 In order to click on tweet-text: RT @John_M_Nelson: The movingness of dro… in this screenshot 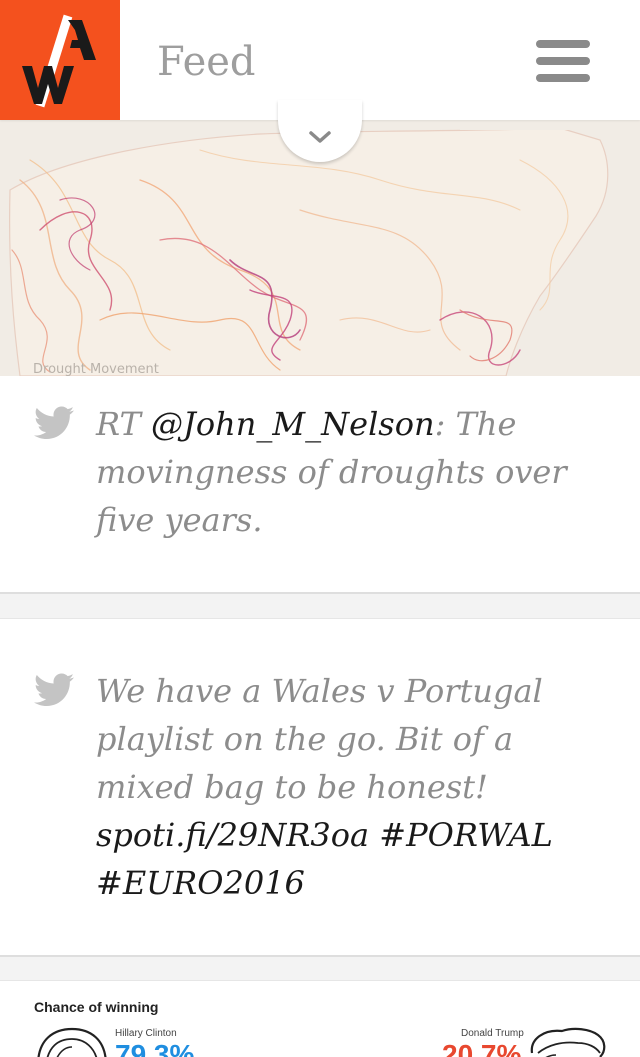, I will do `click(331, 472)`.